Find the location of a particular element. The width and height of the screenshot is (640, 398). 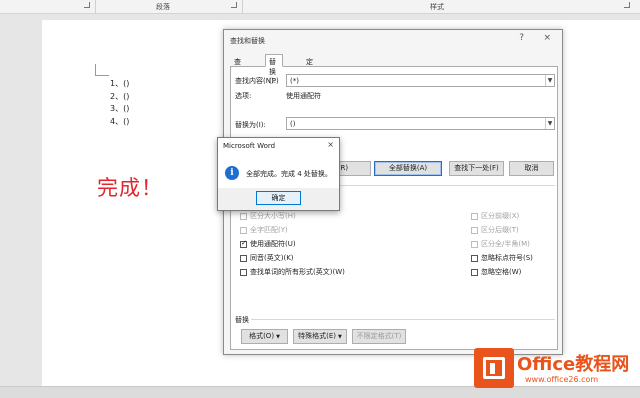

whole-word-checkbox: 全字匹配(Y) is located at coordinates (264, 230).